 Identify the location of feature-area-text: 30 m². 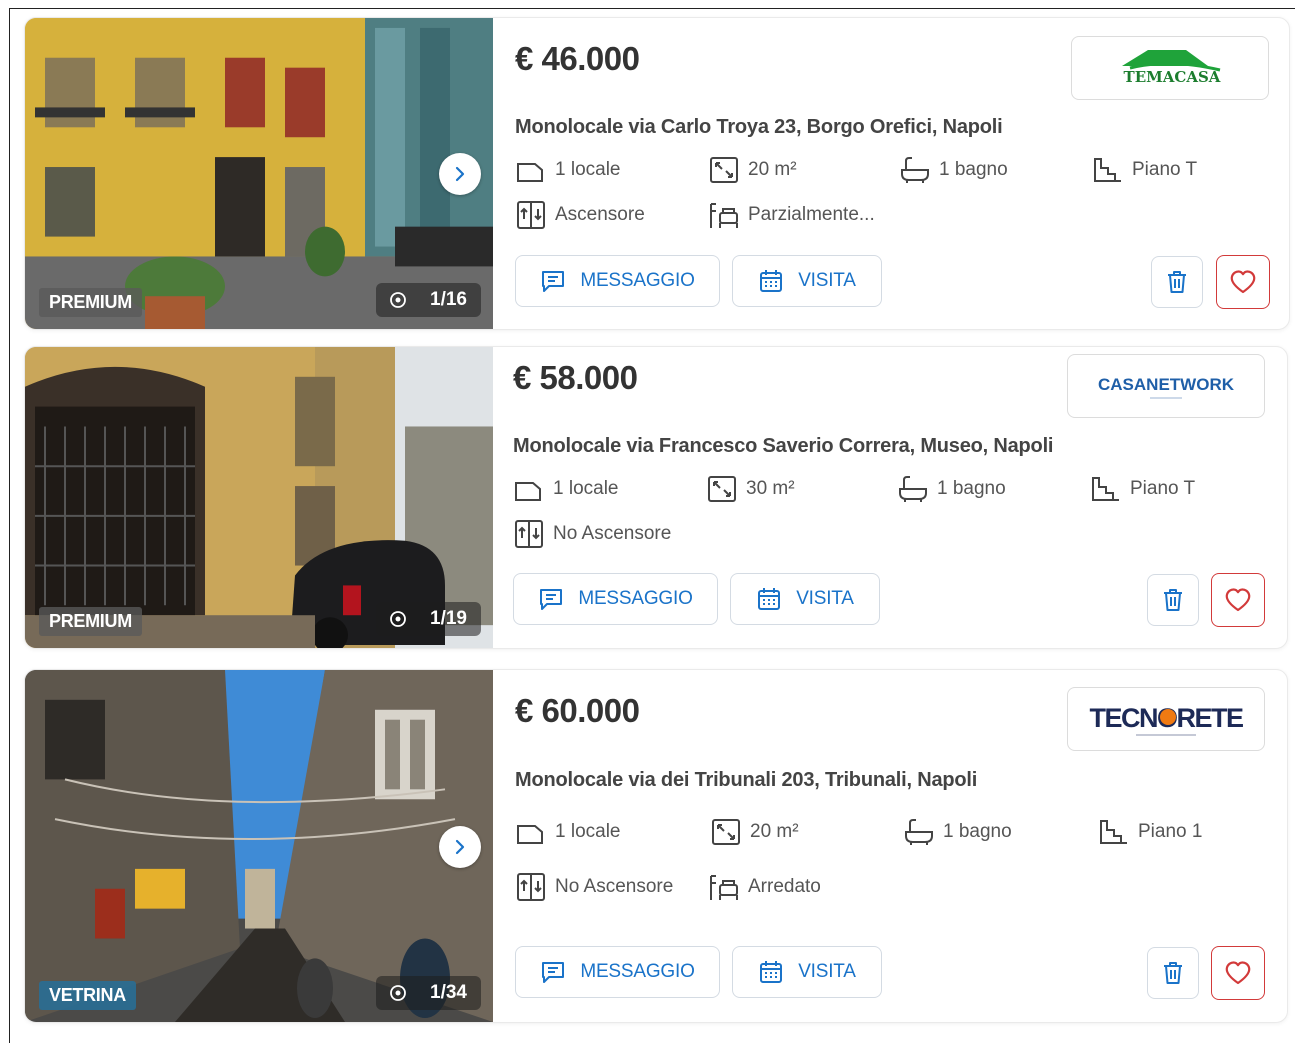
(770, 488).